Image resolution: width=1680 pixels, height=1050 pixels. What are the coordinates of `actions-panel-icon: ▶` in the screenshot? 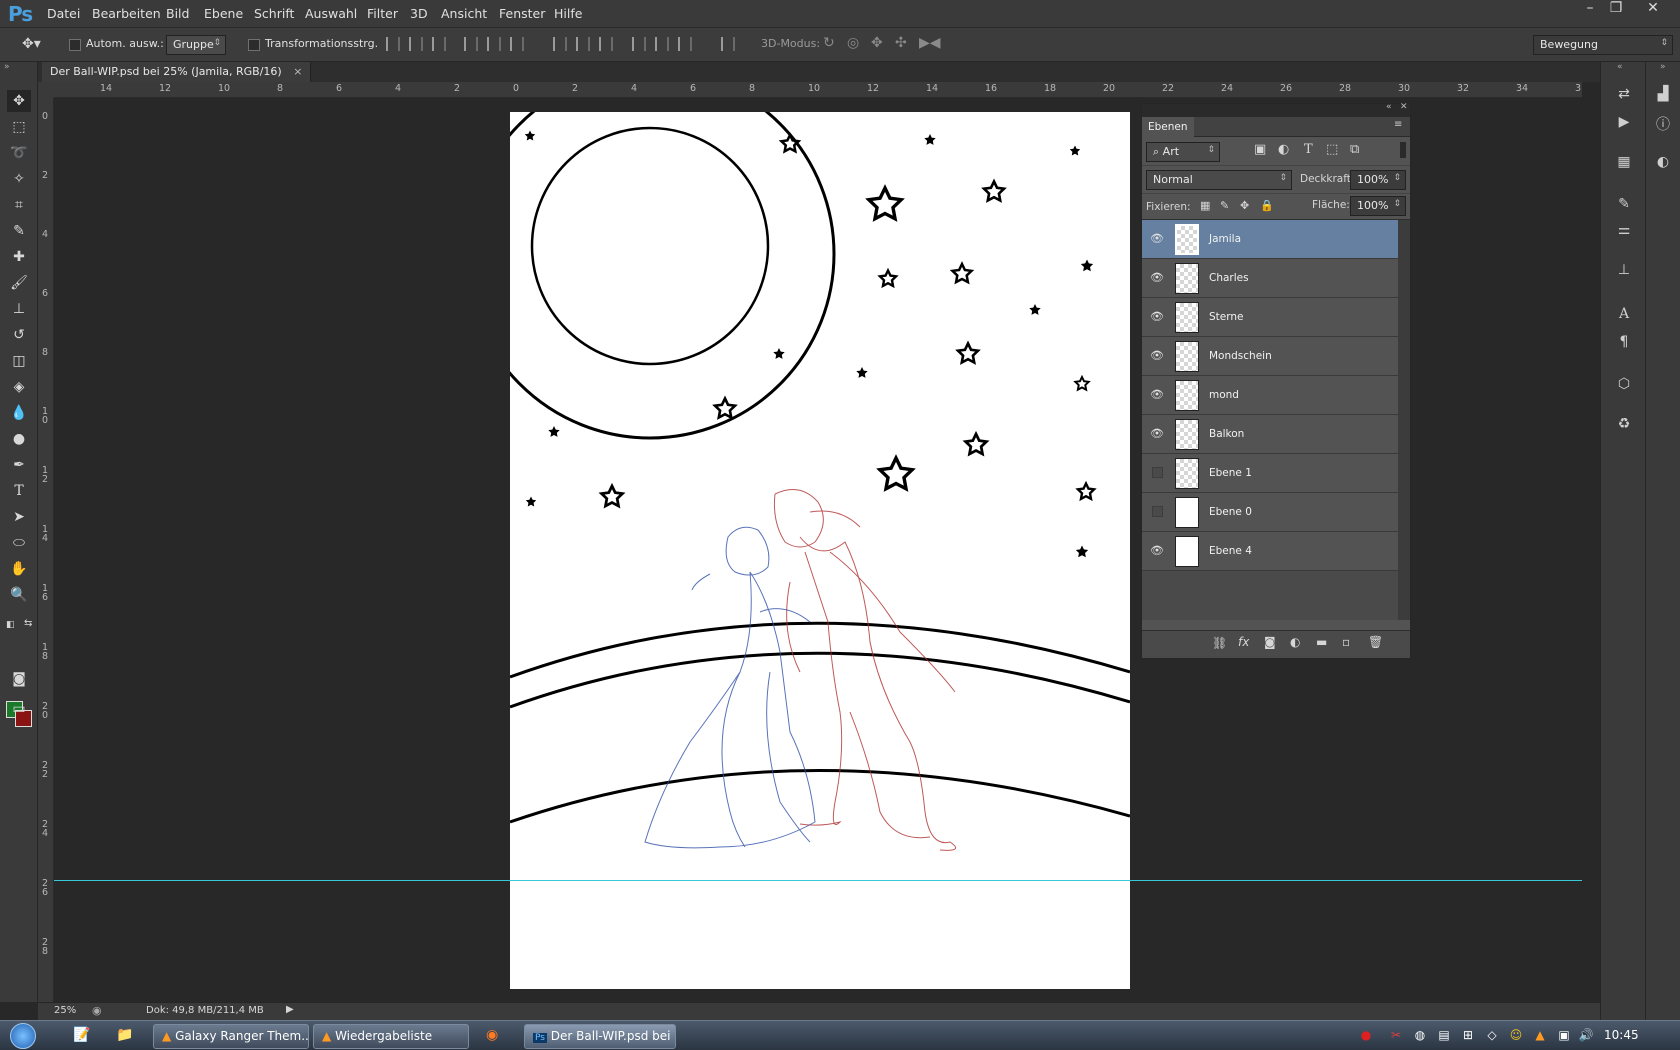 It's located at (1624, 124).